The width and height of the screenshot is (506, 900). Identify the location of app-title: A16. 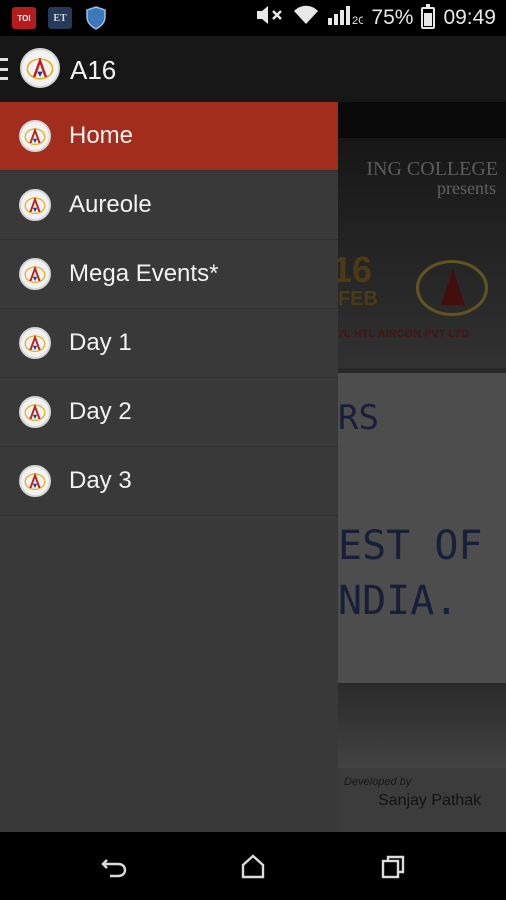
(93, 70).